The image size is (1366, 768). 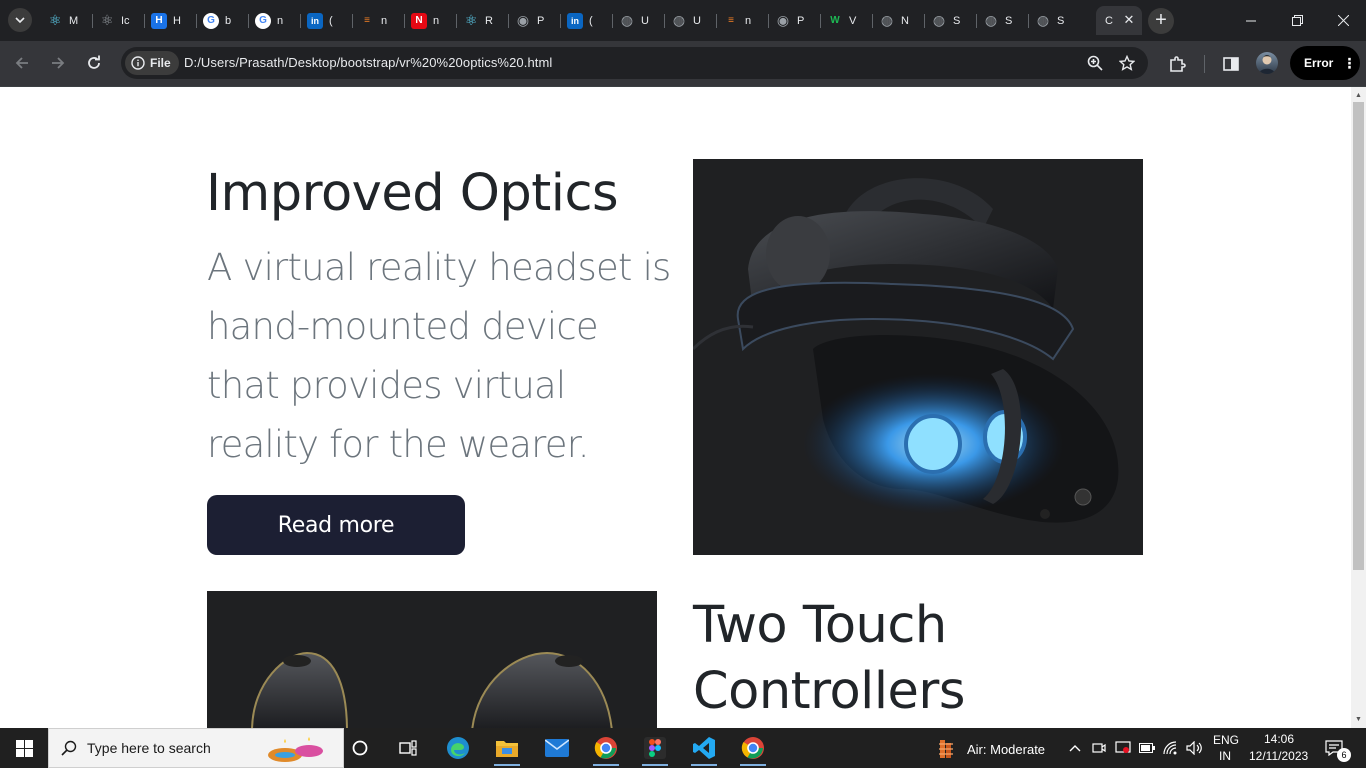 I want to click on page-scrollbar: ▲ ▼, so click(x=1358, y=407).